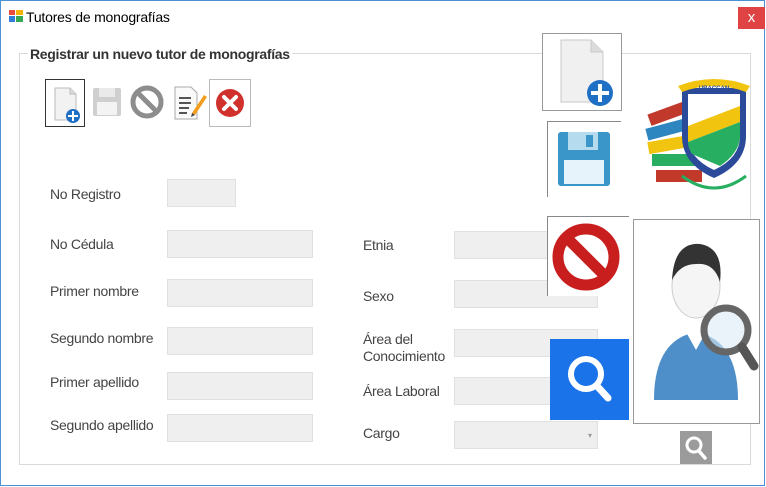 Image resolution: width=766 pixels, height=487 pixels. I want to click on user-search-icon, so click(706, 321).